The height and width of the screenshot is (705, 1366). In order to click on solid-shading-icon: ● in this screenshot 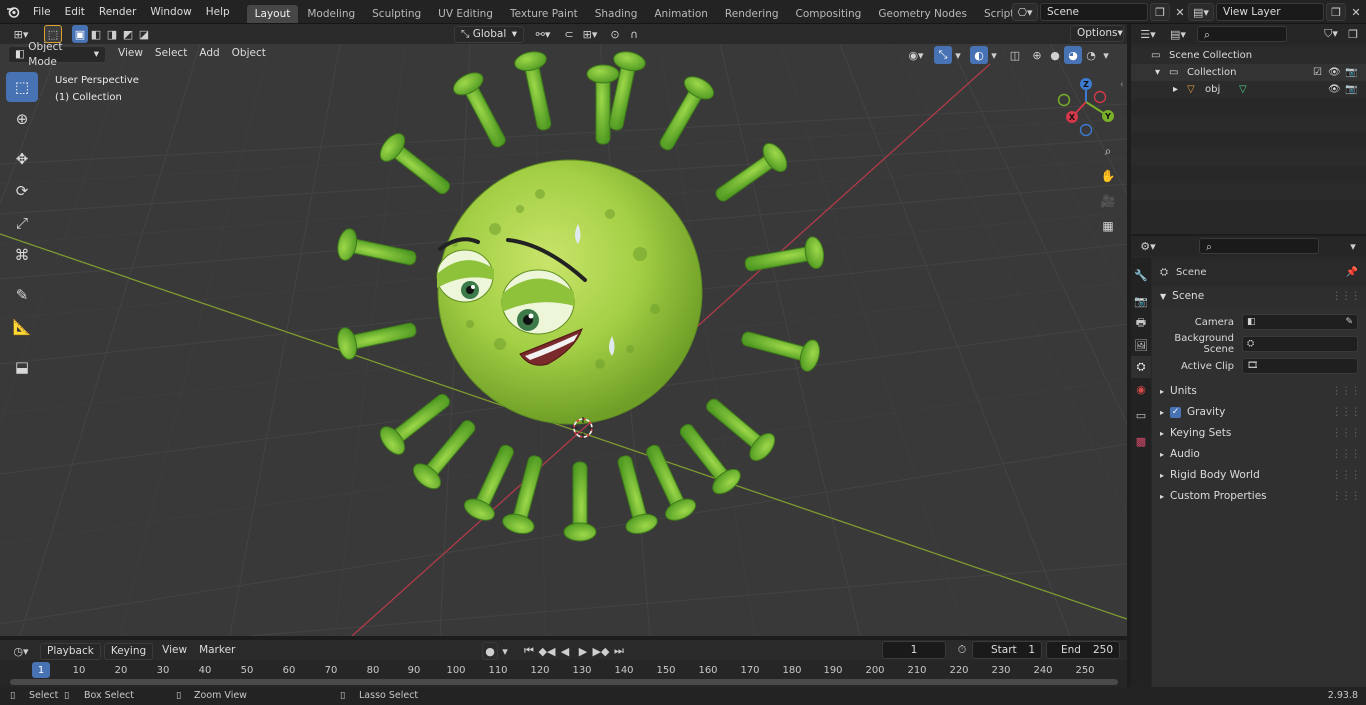, I will do `click(1055, 55)`.